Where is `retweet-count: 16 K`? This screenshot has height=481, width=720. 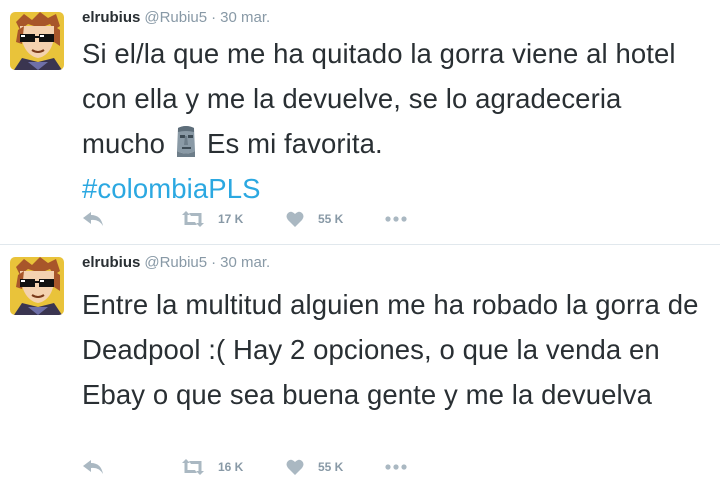 retweet-count: 16 K is located at coordinates (231, 467).